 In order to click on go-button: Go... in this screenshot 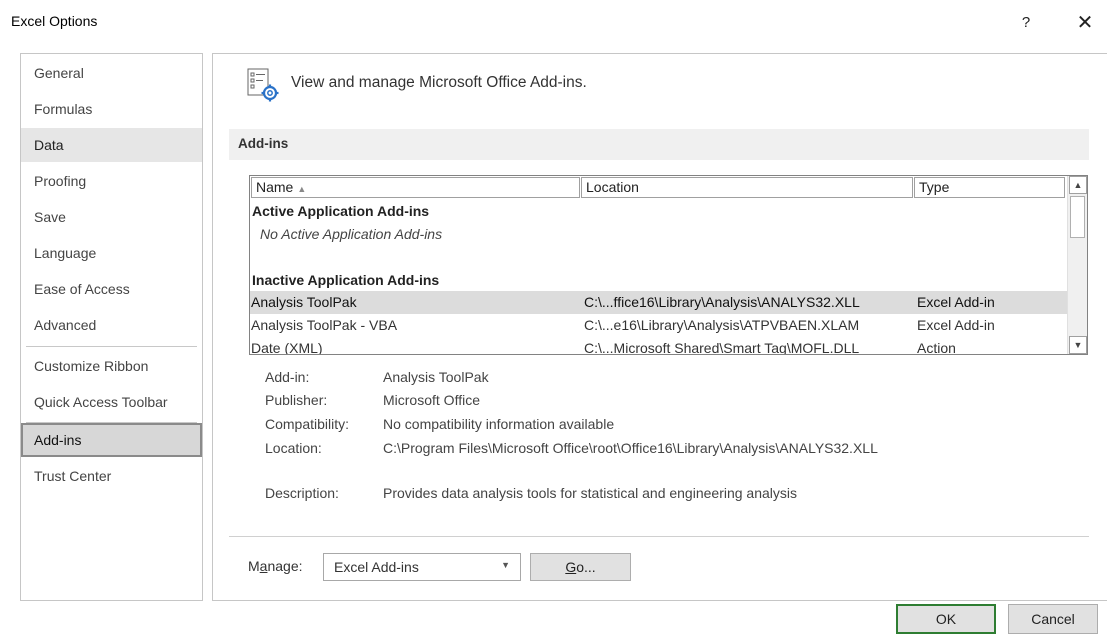, I will do `click(580, 567)`.